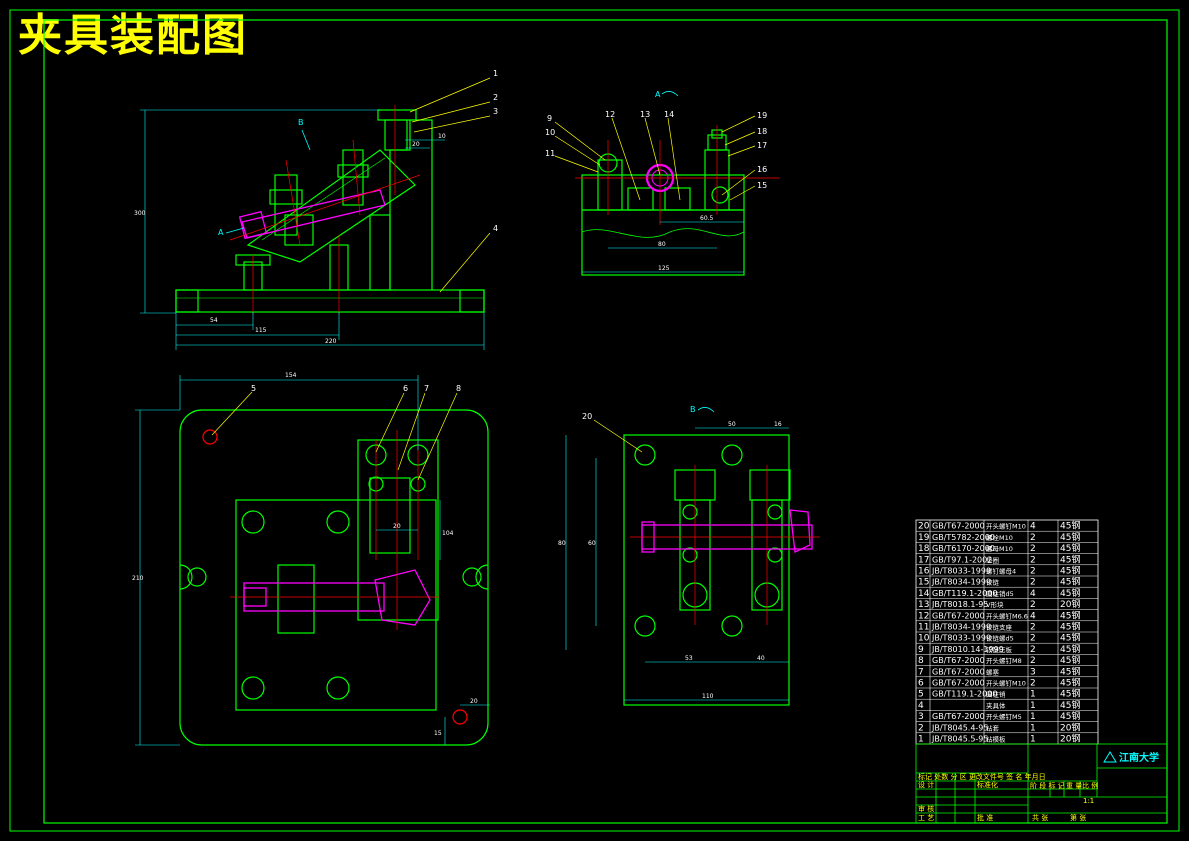 Image resolution: width=1189 pixels, height=841 pixels. Describe the element at coordinates (426, 388) in the screenshot. I see `balloon-7: 7` at that location.